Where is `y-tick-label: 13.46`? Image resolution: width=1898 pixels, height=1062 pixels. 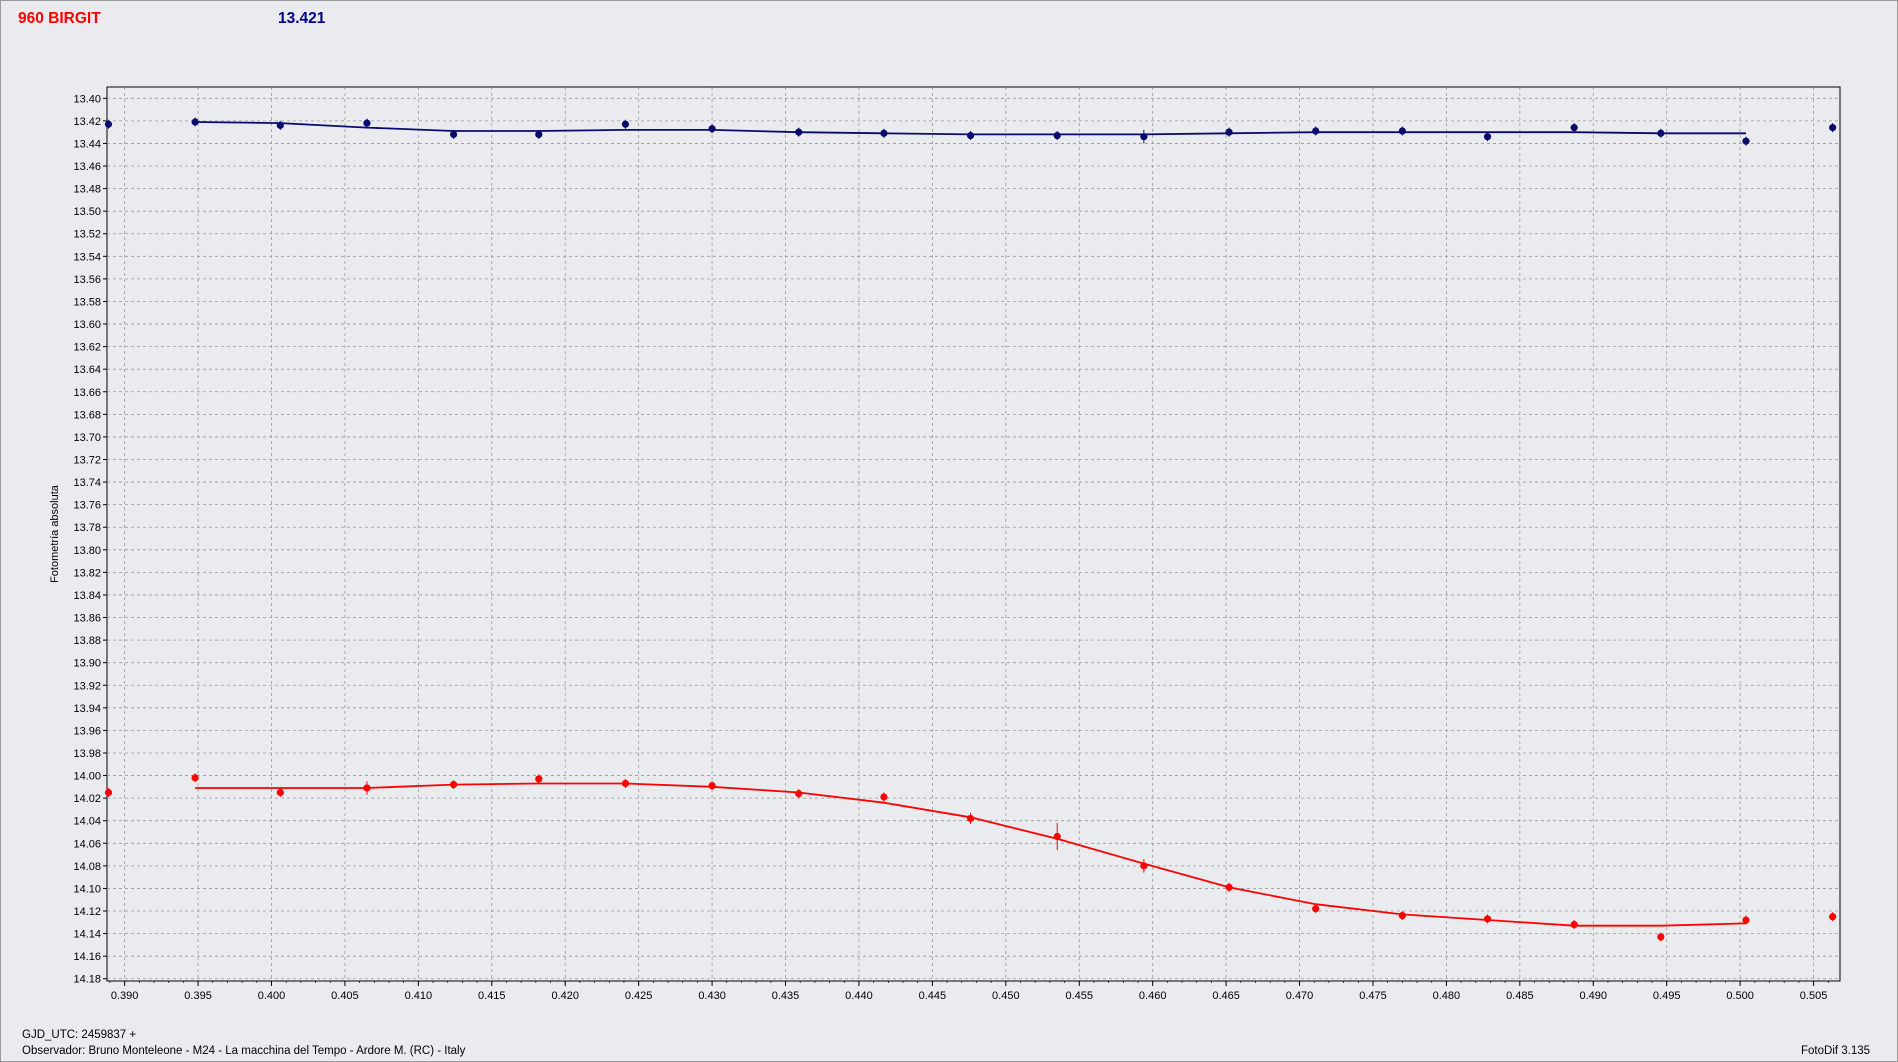
y-tick-label: 13.46 is located at coordinates (87, 167).